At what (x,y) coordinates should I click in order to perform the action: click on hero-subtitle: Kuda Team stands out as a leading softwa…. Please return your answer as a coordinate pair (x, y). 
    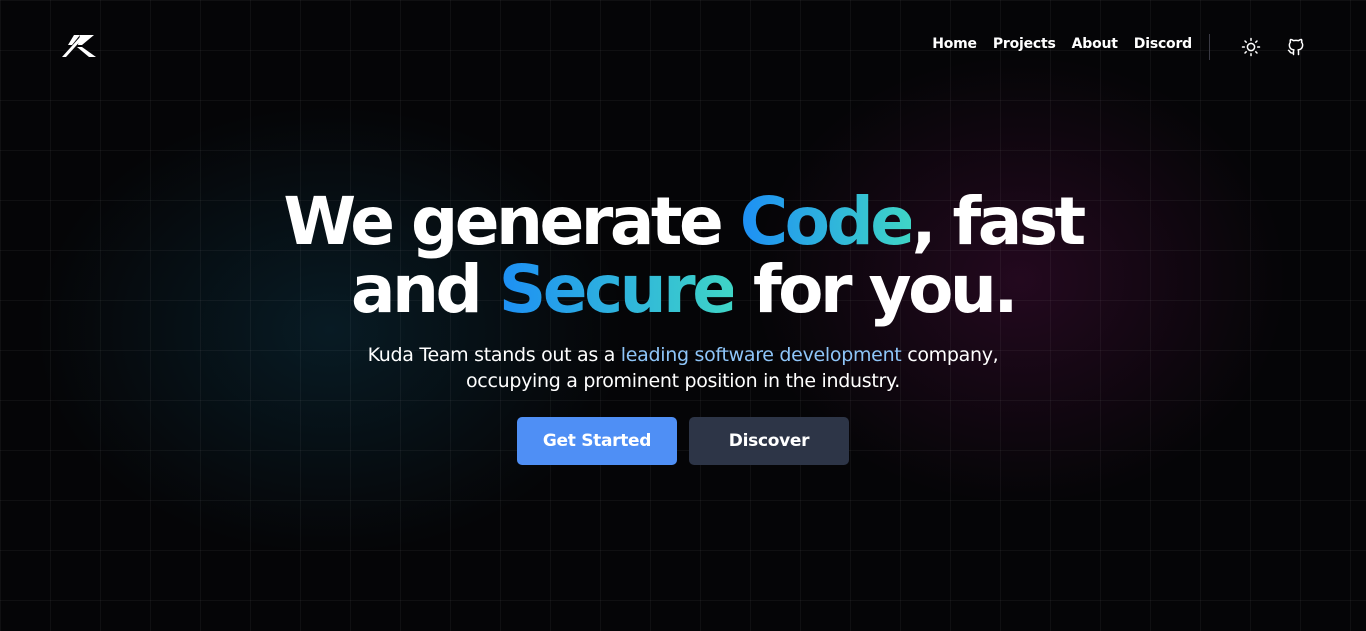
    Looking at the image, I should click on (683, 368).